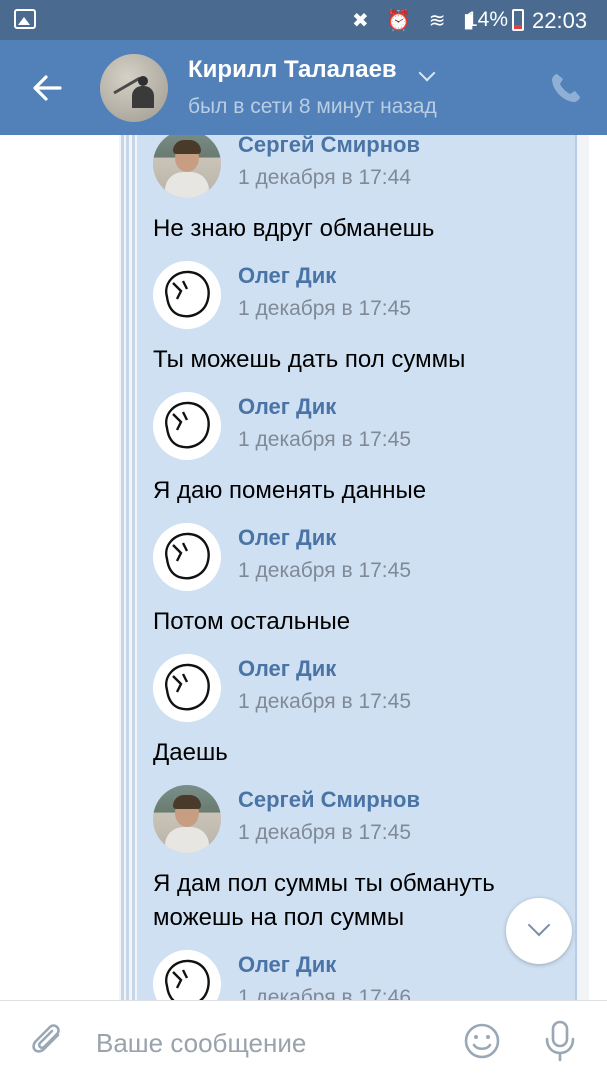 The width and height of the screenshot is (607, 1081). I want to click on message-text: Не знаю вдруг обманешь, so click(294, 228).